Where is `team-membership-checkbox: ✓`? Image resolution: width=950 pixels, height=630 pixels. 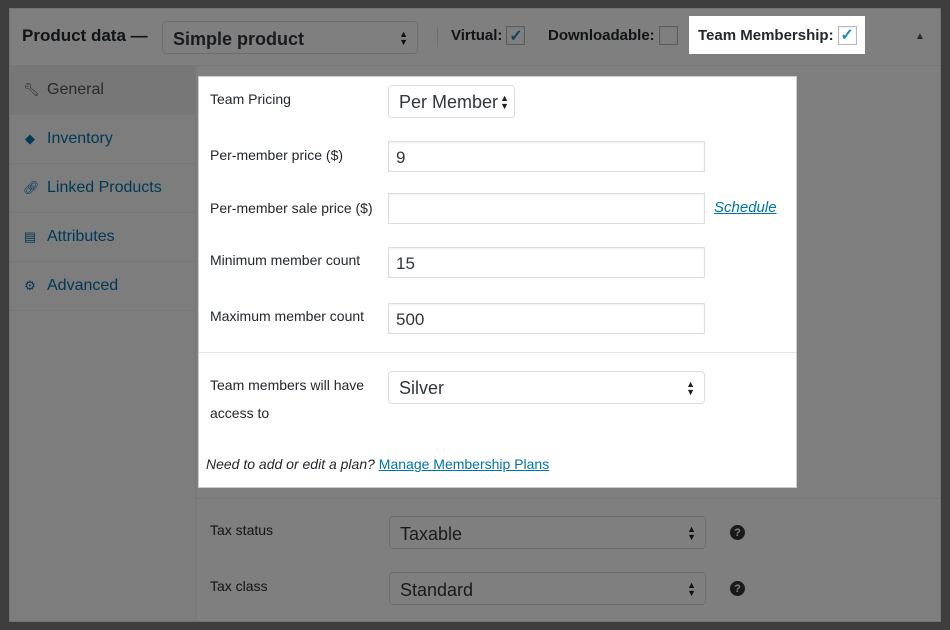 team-membership-checkbox: ✓ is located at coordinates (847, 35).